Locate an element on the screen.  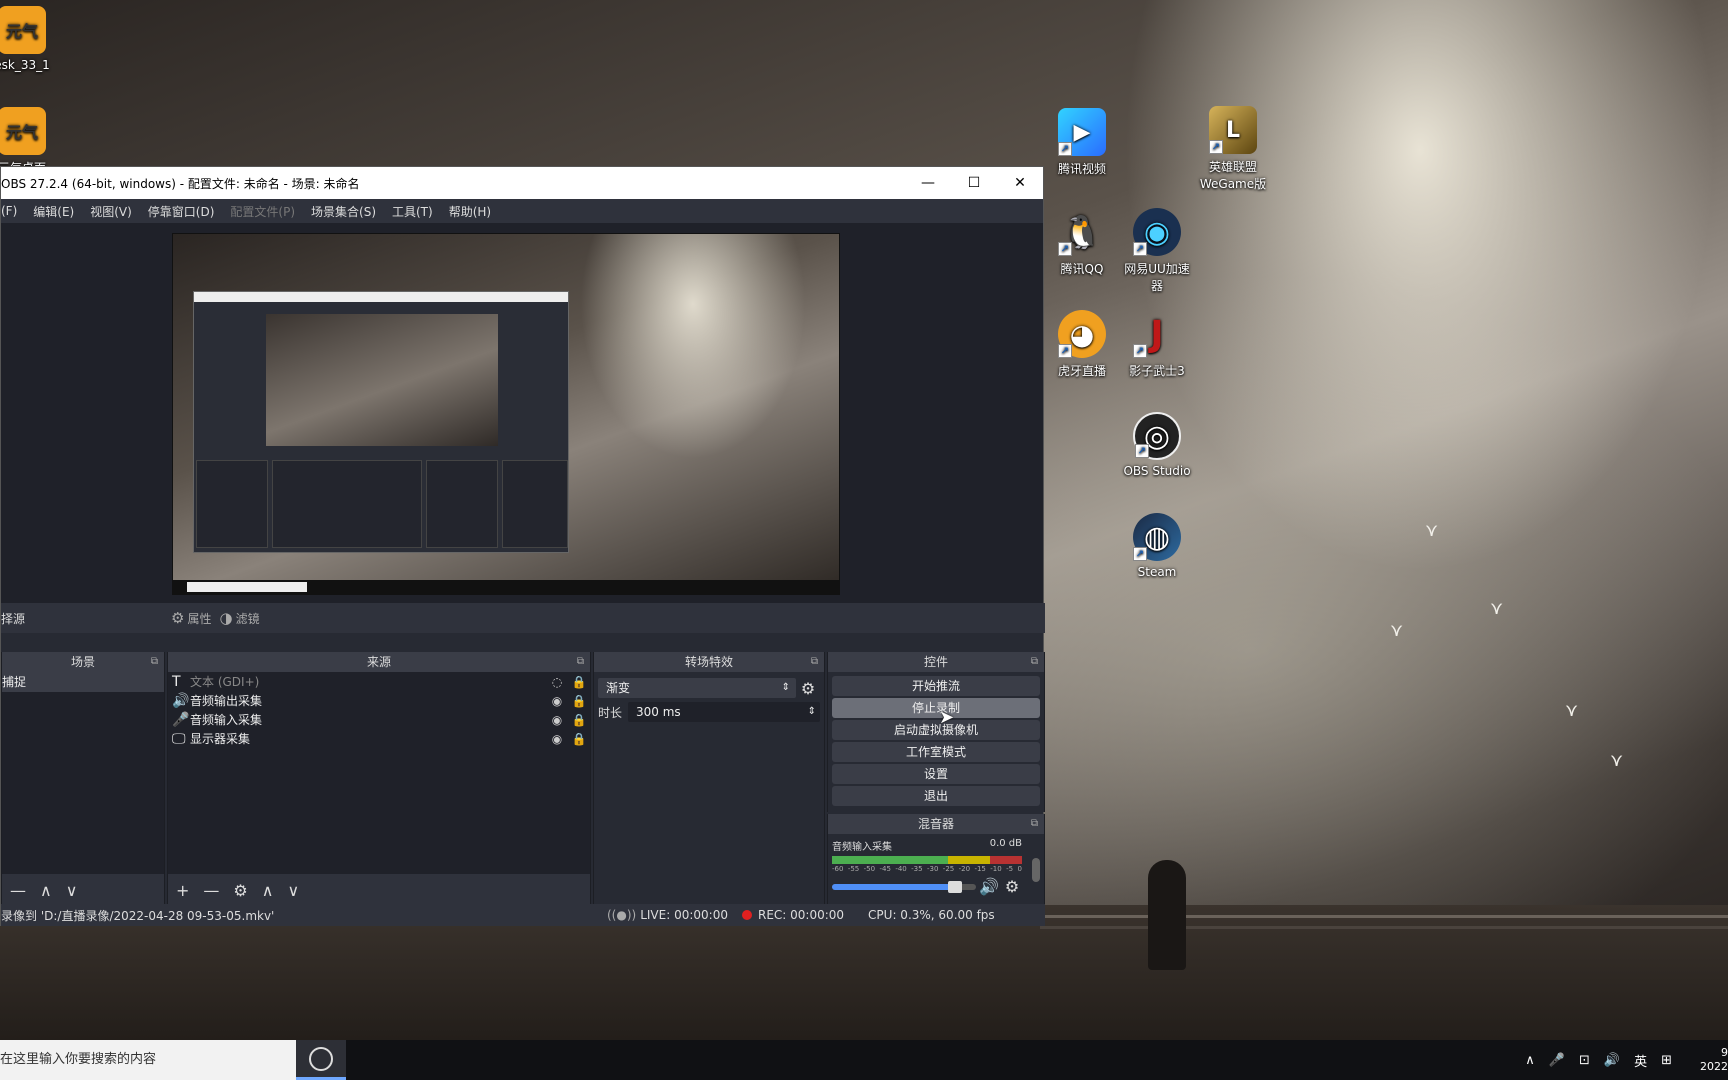
desktop-icon-obs: ◎ ↗ OBS Studio is located at coordinates (1157, 445).